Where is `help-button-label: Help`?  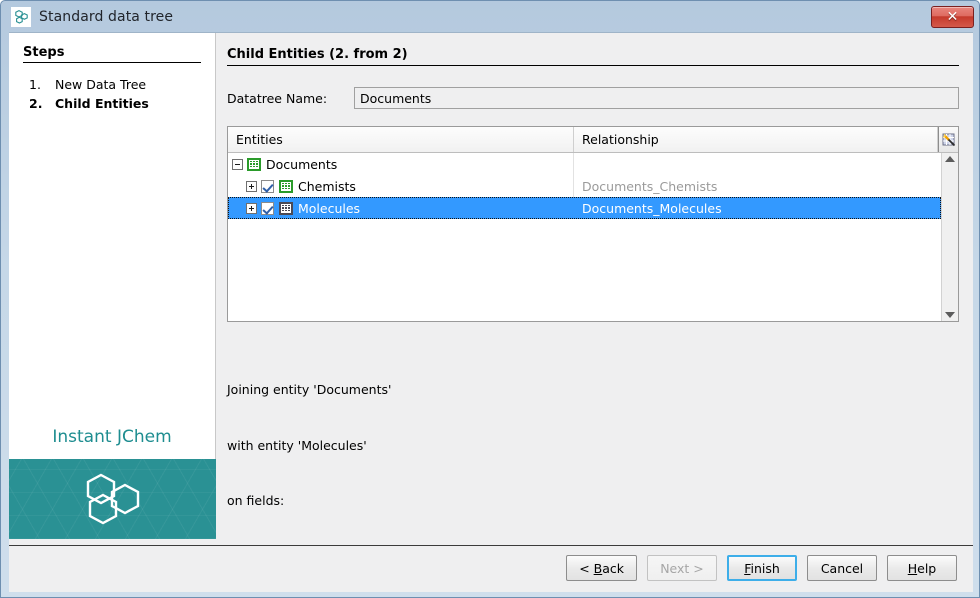
help-button-label: Help is located at coordinates (922, 568).